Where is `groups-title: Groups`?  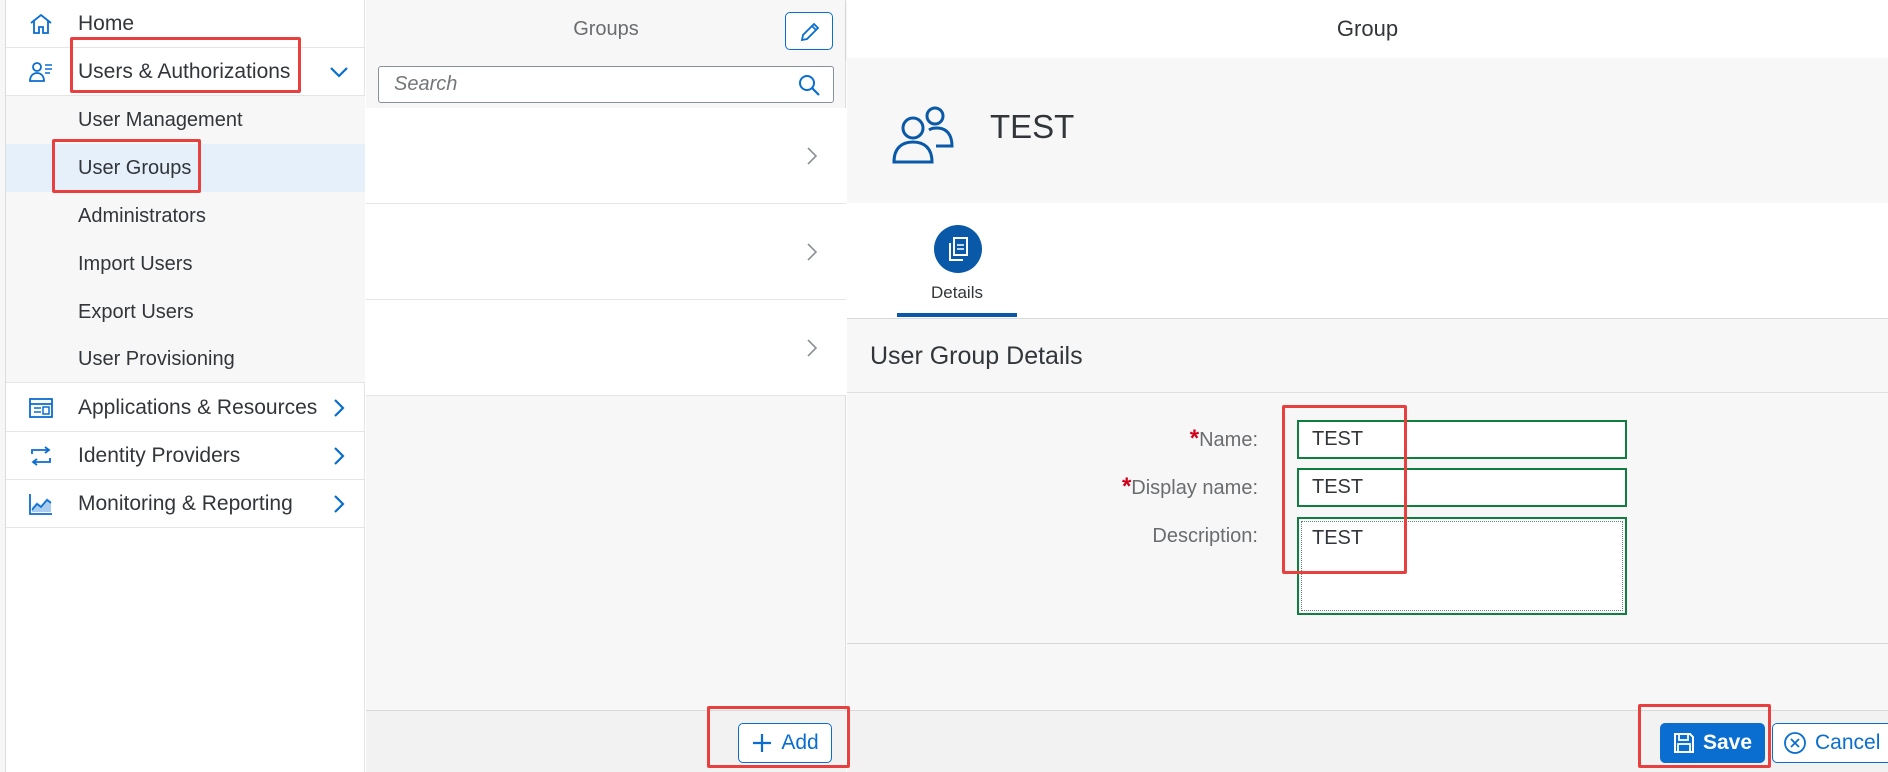
groups-title: Groups is located at coordinates (606, 29).